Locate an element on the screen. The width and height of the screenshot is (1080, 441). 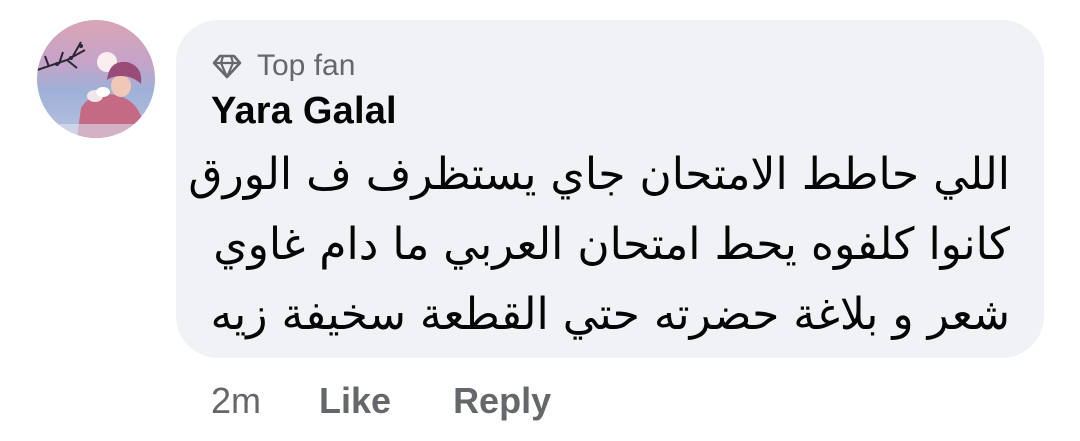
top-fan-badge: Top fan is located at coordinates (283, 66).